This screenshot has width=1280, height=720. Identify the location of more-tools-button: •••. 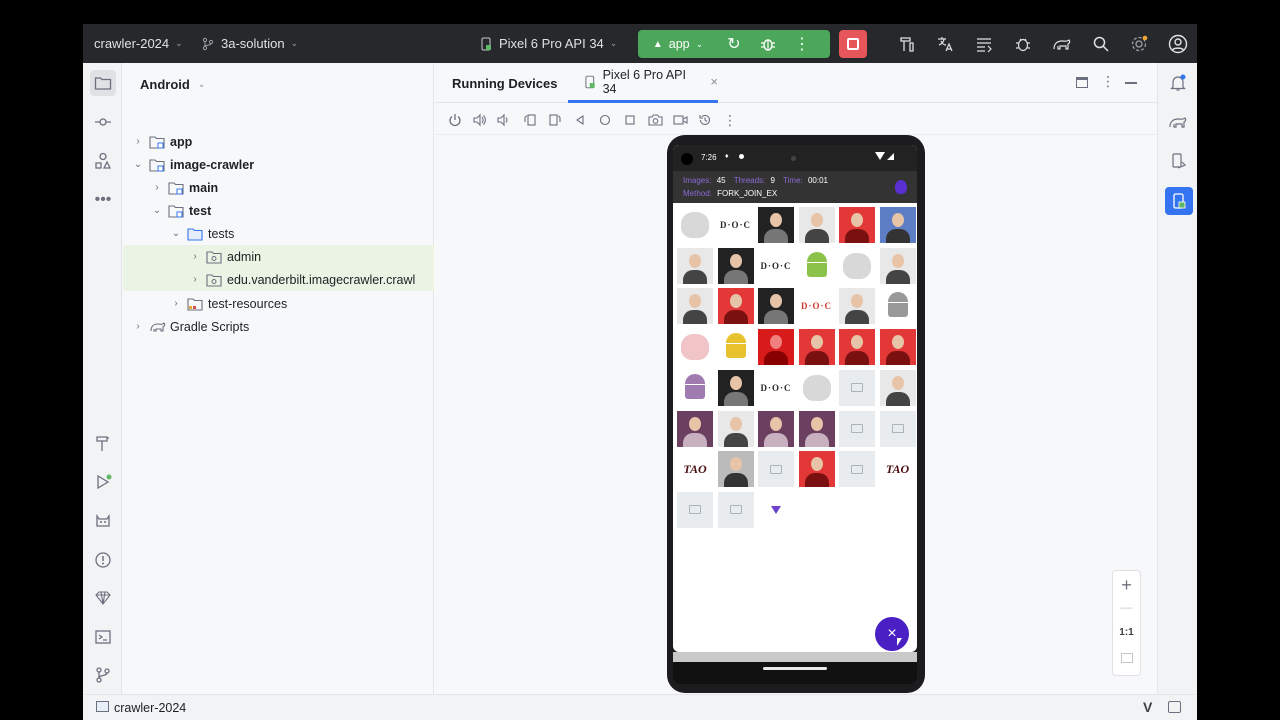
(103, 200).